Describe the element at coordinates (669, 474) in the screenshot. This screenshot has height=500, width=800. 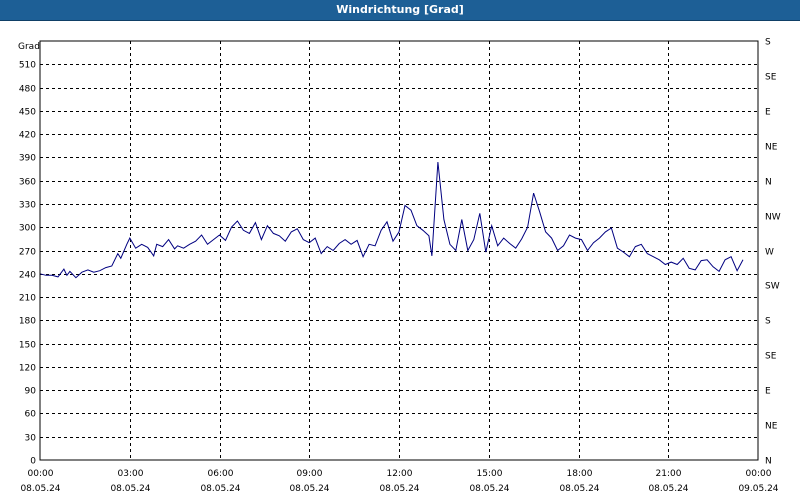
I see `x-tick-time-label: 21:00` at that location.